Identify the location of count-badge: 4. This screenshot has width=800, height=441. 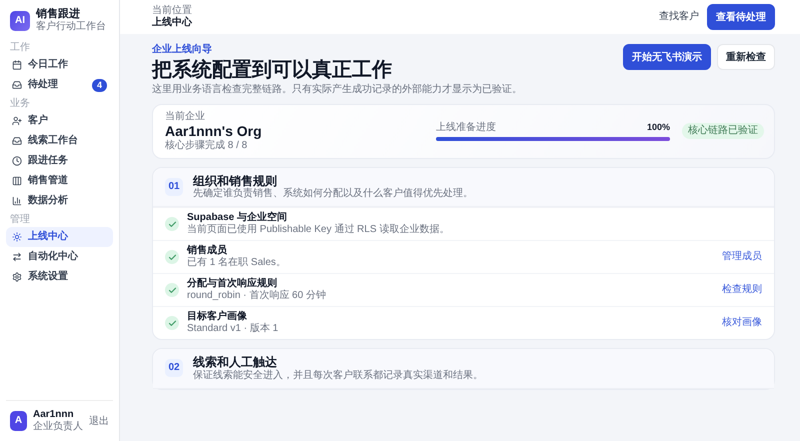
(99, 85).